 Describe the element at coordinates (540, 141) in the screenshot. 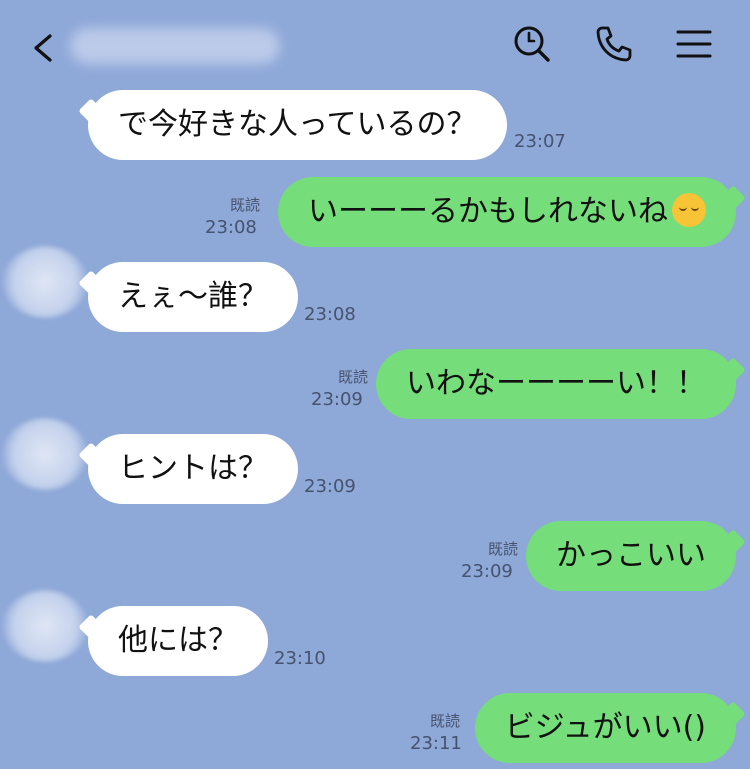

I see `message-time: 23:07` at that location.